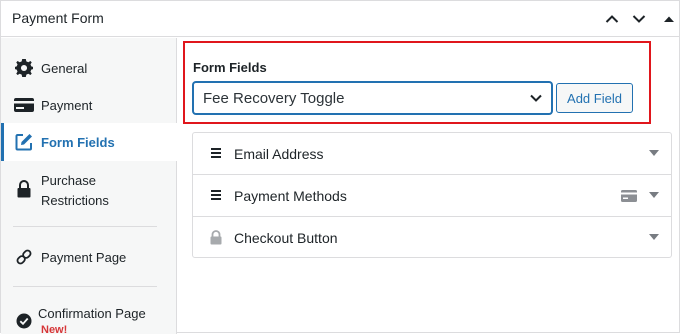 The image size is (680, 336). What do you see at coordinates (64, 68) in the screenshot?
I see `sidebar-item-label: General` at bounding box center [64, 68].